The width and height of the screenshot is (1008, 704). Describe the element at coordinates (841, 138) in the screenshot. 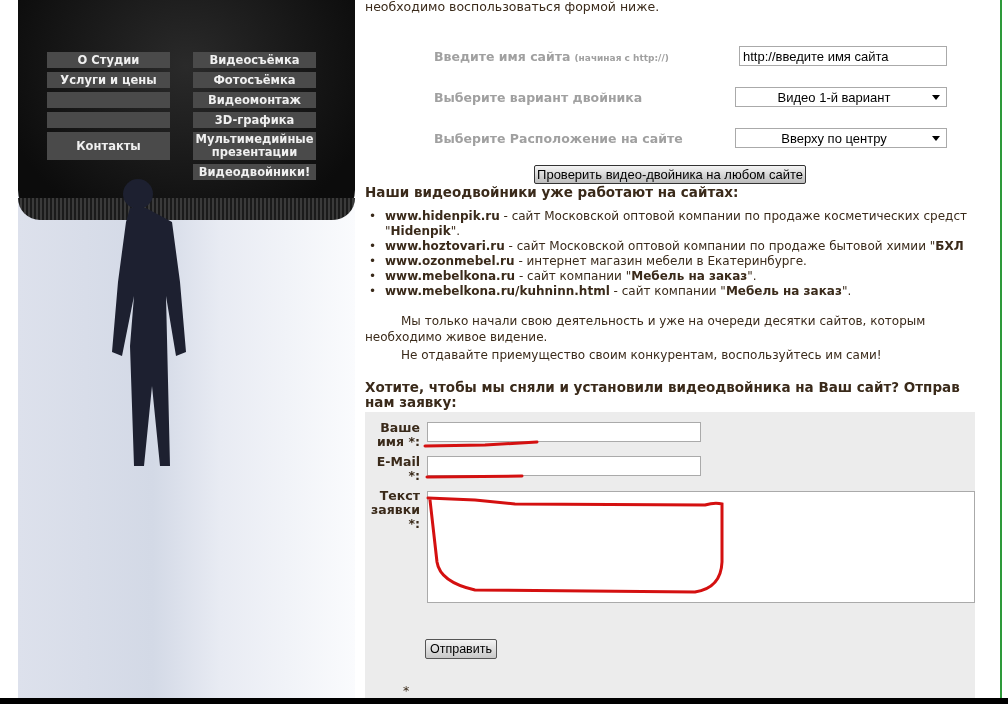

I see `dropdown: Вверху по центру` at that location.